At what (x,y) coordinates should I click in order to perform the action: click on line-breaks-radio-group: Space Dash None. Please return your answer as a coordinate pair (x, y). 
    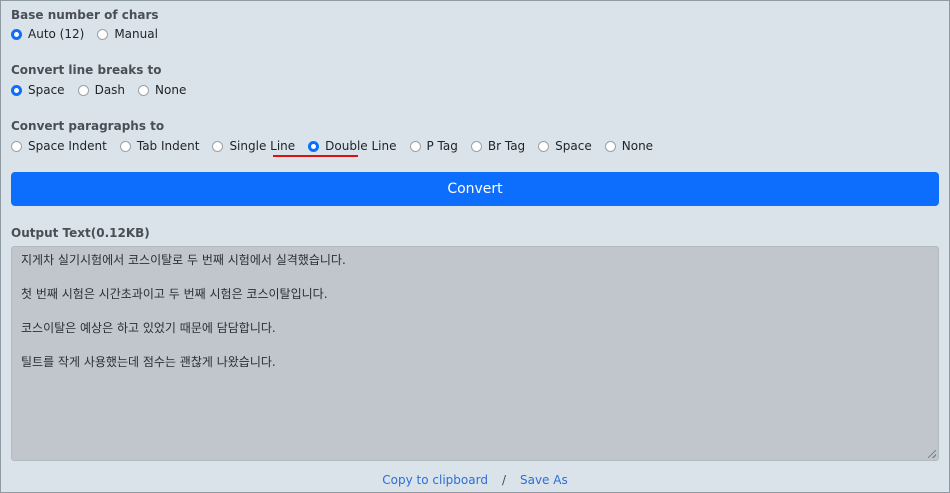
    Looking at the image, I should click on (105, 90).